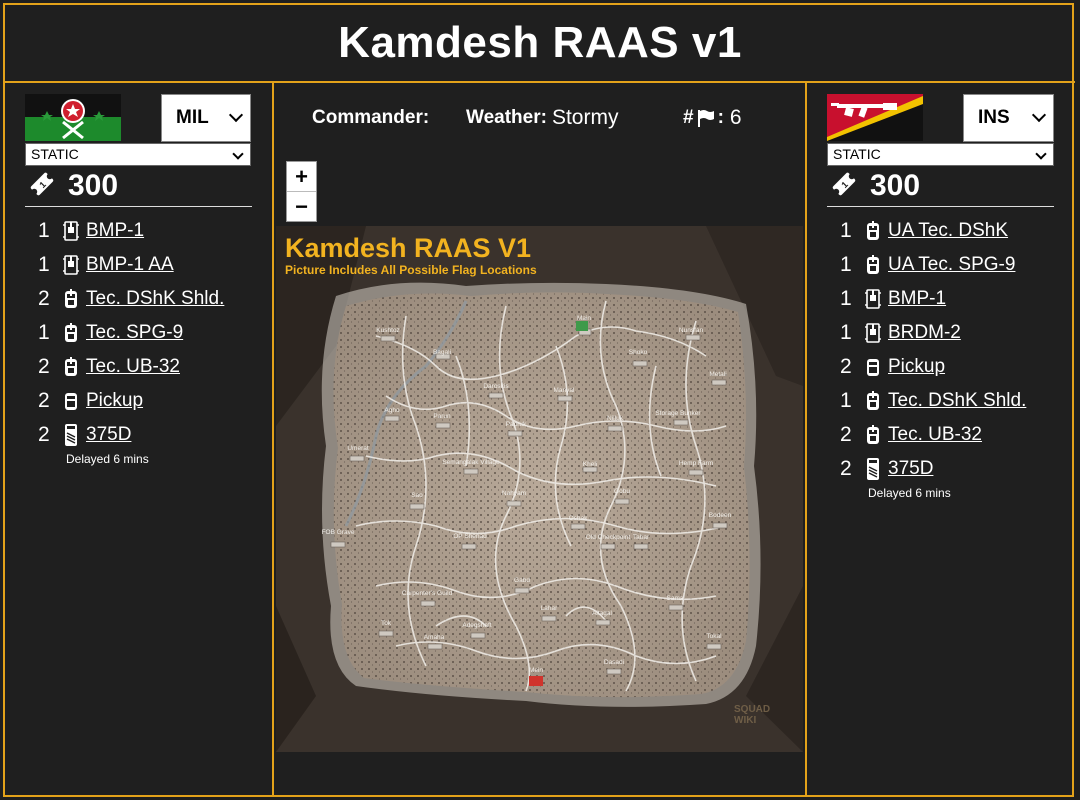 The image size is (1080, 800). What do you see at coordinates (875, 117) in the screenshot?
I see `right-faction-flag` at bounding box center [875, 117].